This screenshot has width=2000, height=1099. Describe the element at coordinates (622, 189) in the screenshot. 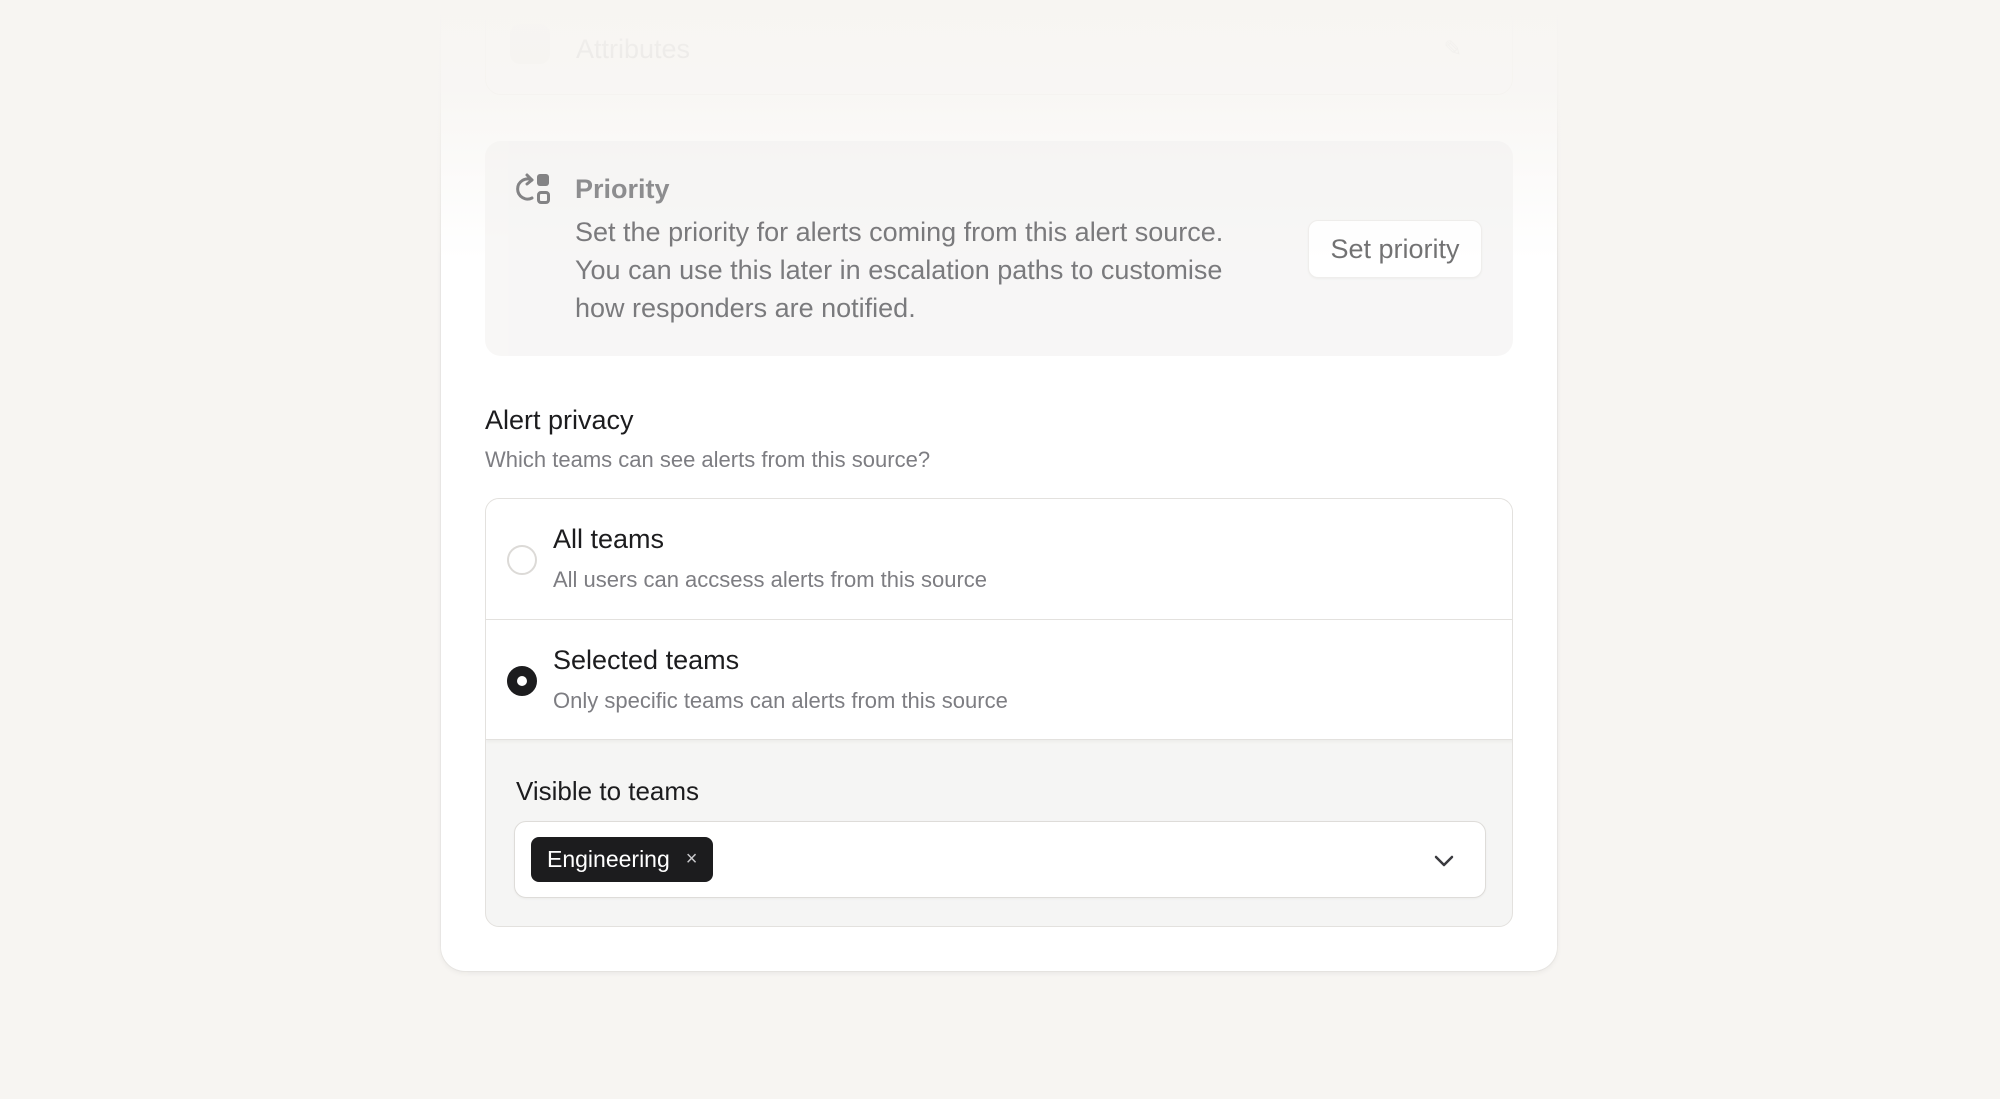

I see `priority-title: Priority` at that location.